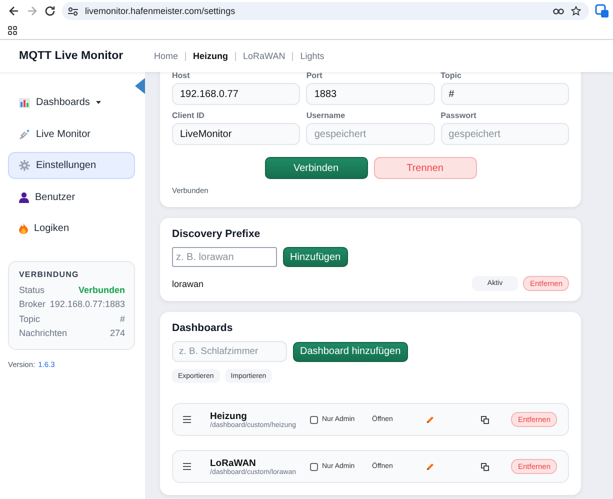  Describe the element at coordinates (23, 228) in the screenshot. I see `flame-icon` at that location.